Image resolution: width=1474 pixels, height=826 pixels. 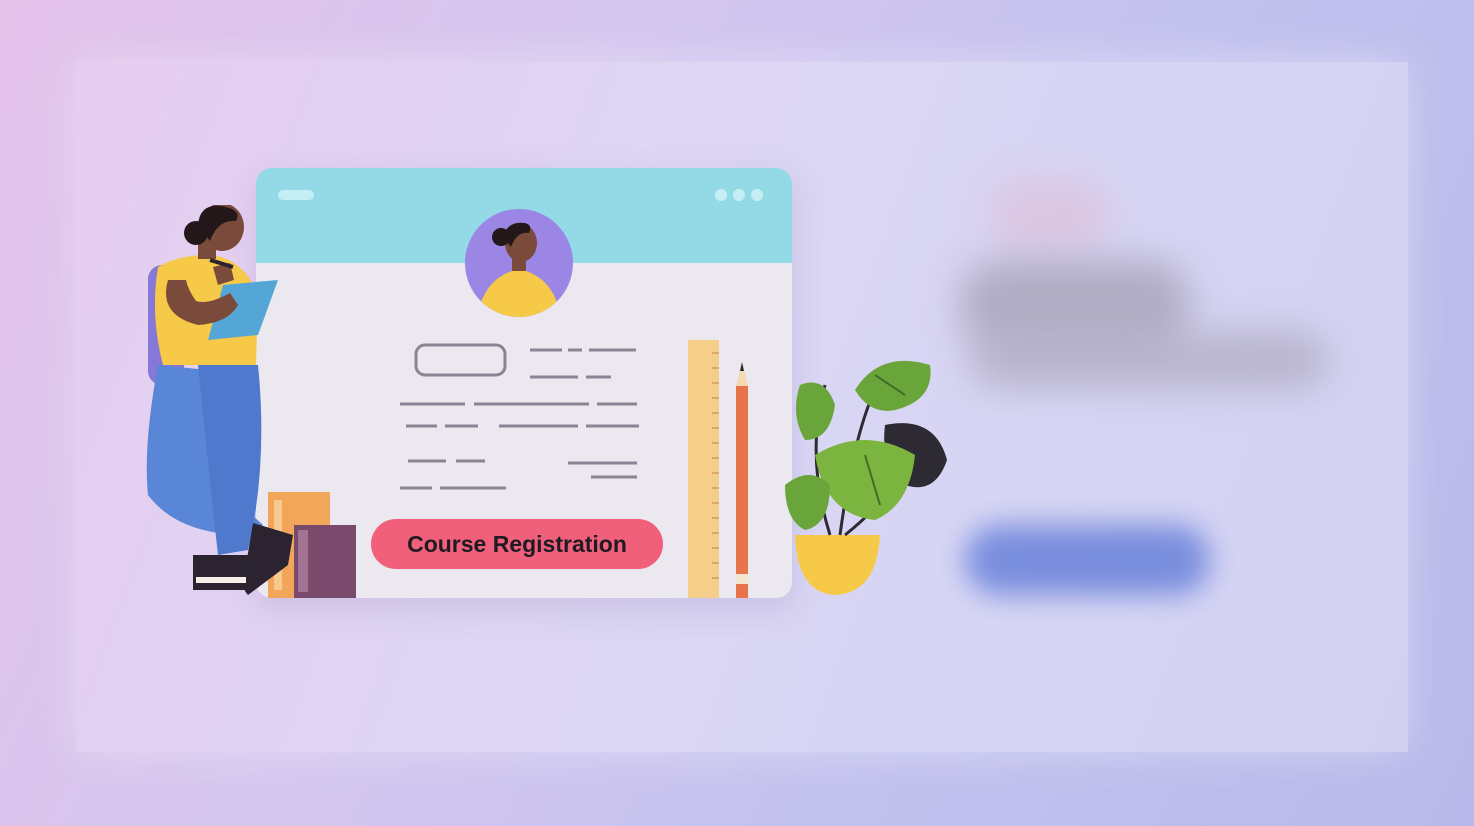 What do you see at coordinates (519, 419) in the screenshot?
I see `form-text-lines` at bounding box center [519, 419].